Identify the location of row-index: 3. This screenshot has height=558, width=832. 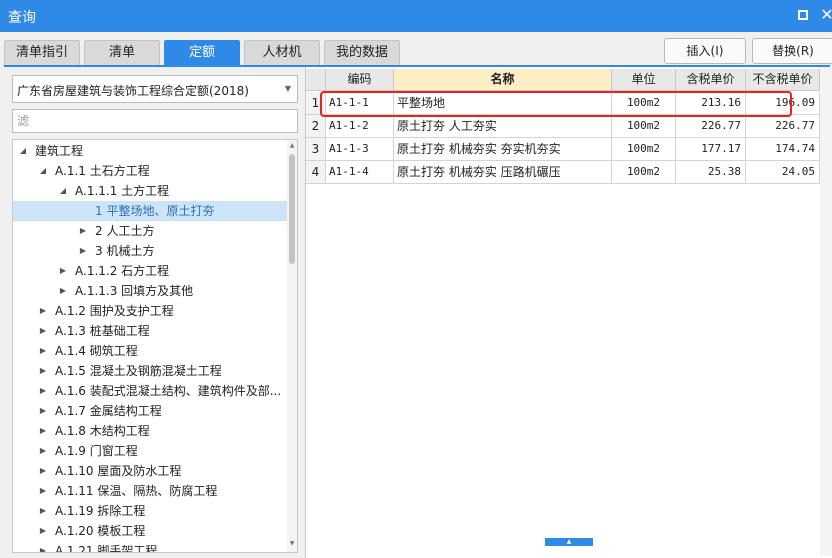
(316, 149).